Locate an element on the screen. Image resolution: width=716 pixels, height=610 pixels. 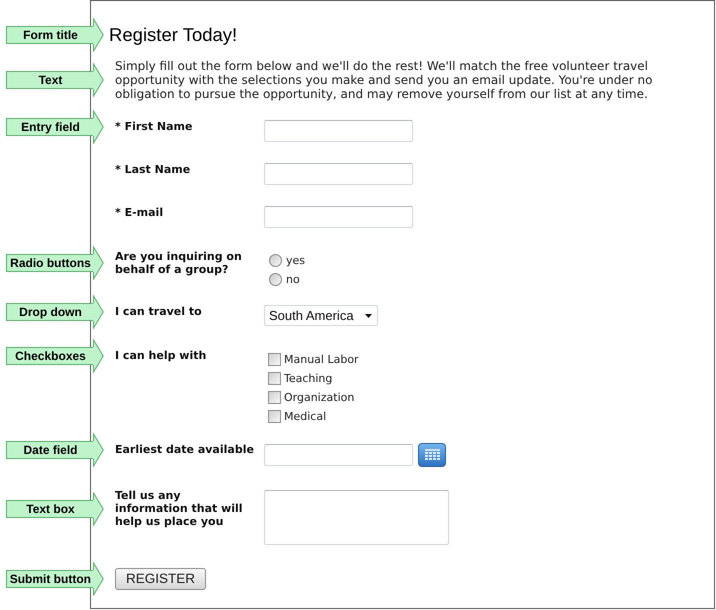
form-title: Register Today! is located at coordinates (173, 35).